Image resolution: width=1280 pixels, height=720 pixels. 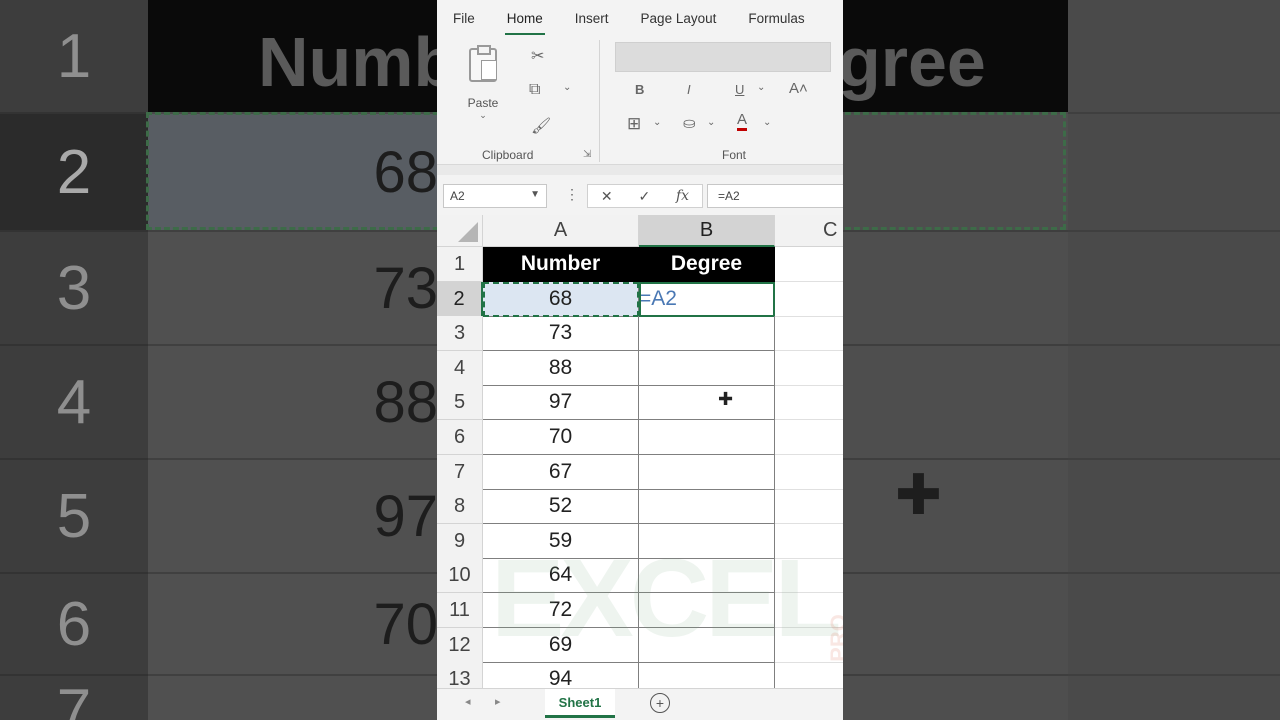 I want to click on tab-page-layout: Page Layout, so click(x=679, y=18).